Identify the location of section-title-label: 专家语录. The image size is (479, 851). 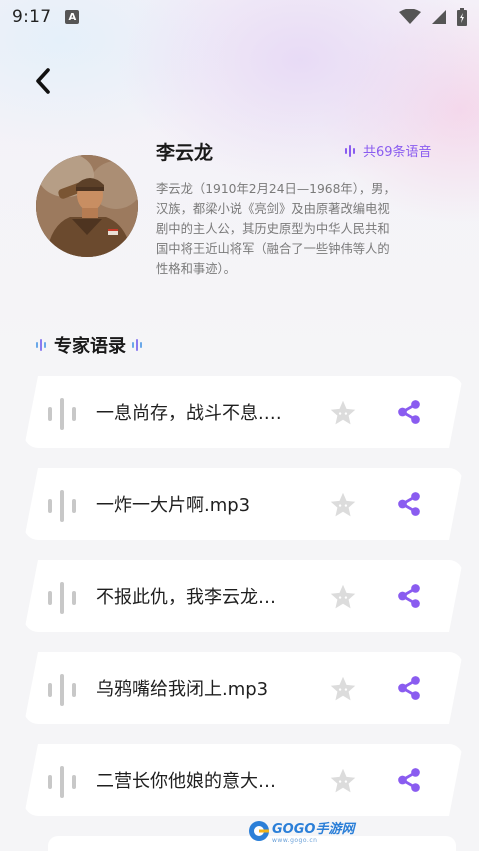
(90, 346).